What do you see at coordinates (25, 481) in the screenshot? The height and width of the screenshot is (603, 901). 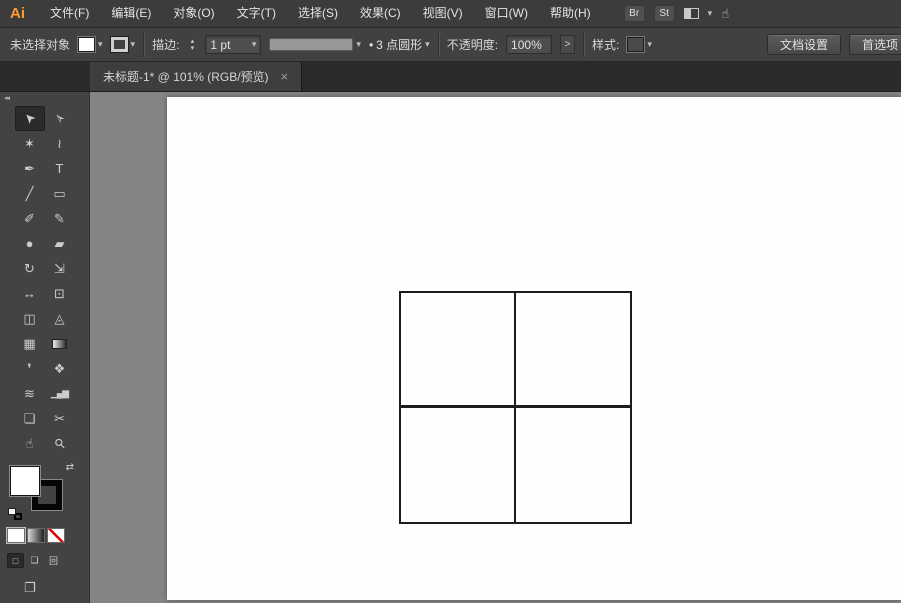 I see `fill-color-box` at bounding box center [25, 481].